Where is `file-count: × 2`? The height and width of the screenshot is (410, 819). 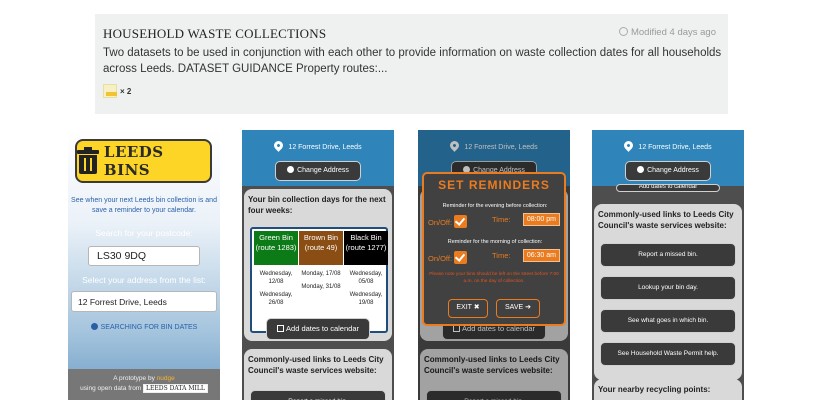
file-count: × 2 is located at coordinates (126, 91).